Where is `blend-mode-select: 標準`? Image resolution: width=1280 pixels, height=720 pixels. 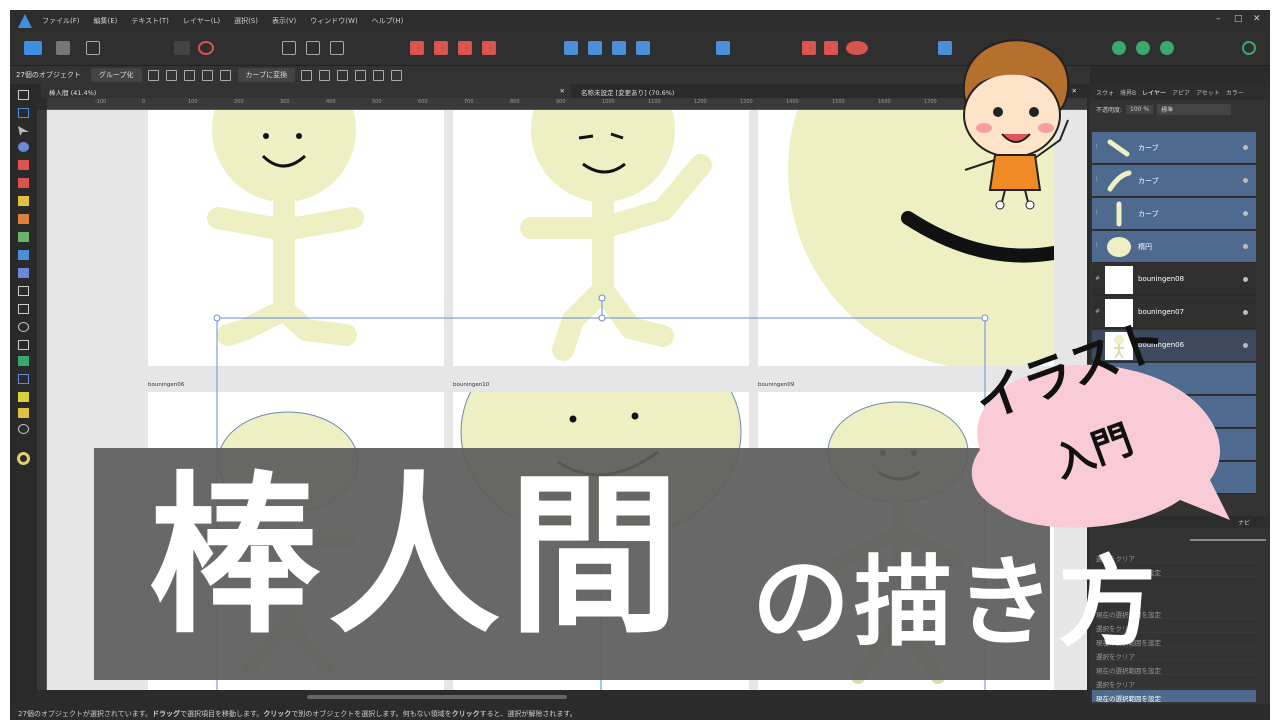
blend-mode-select: 標準 is located at coordinates (1194, 109).